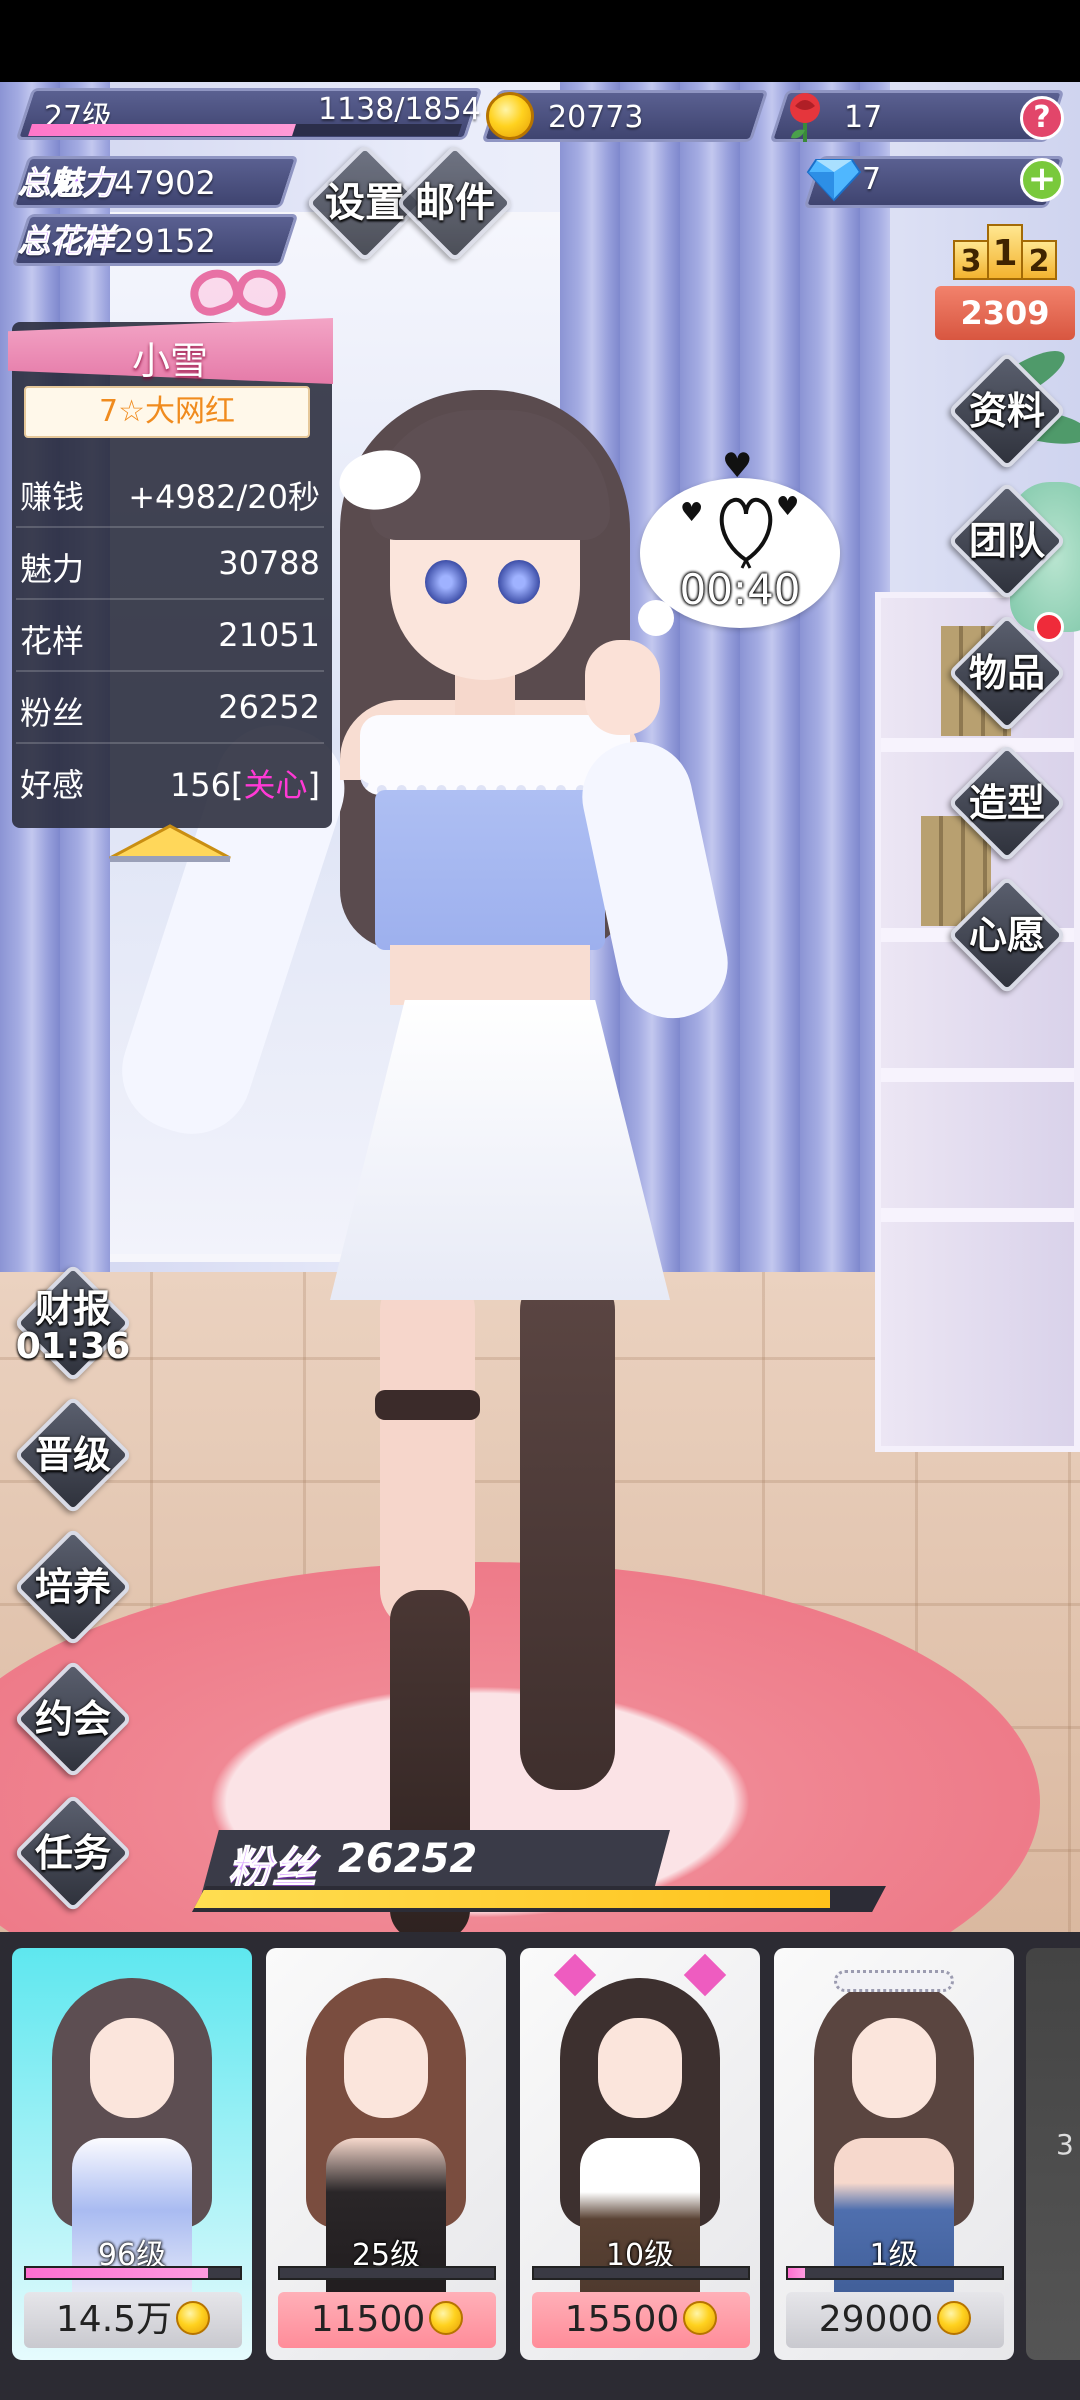  I want to click on outfit-label: 造型, so click(1006, 803).